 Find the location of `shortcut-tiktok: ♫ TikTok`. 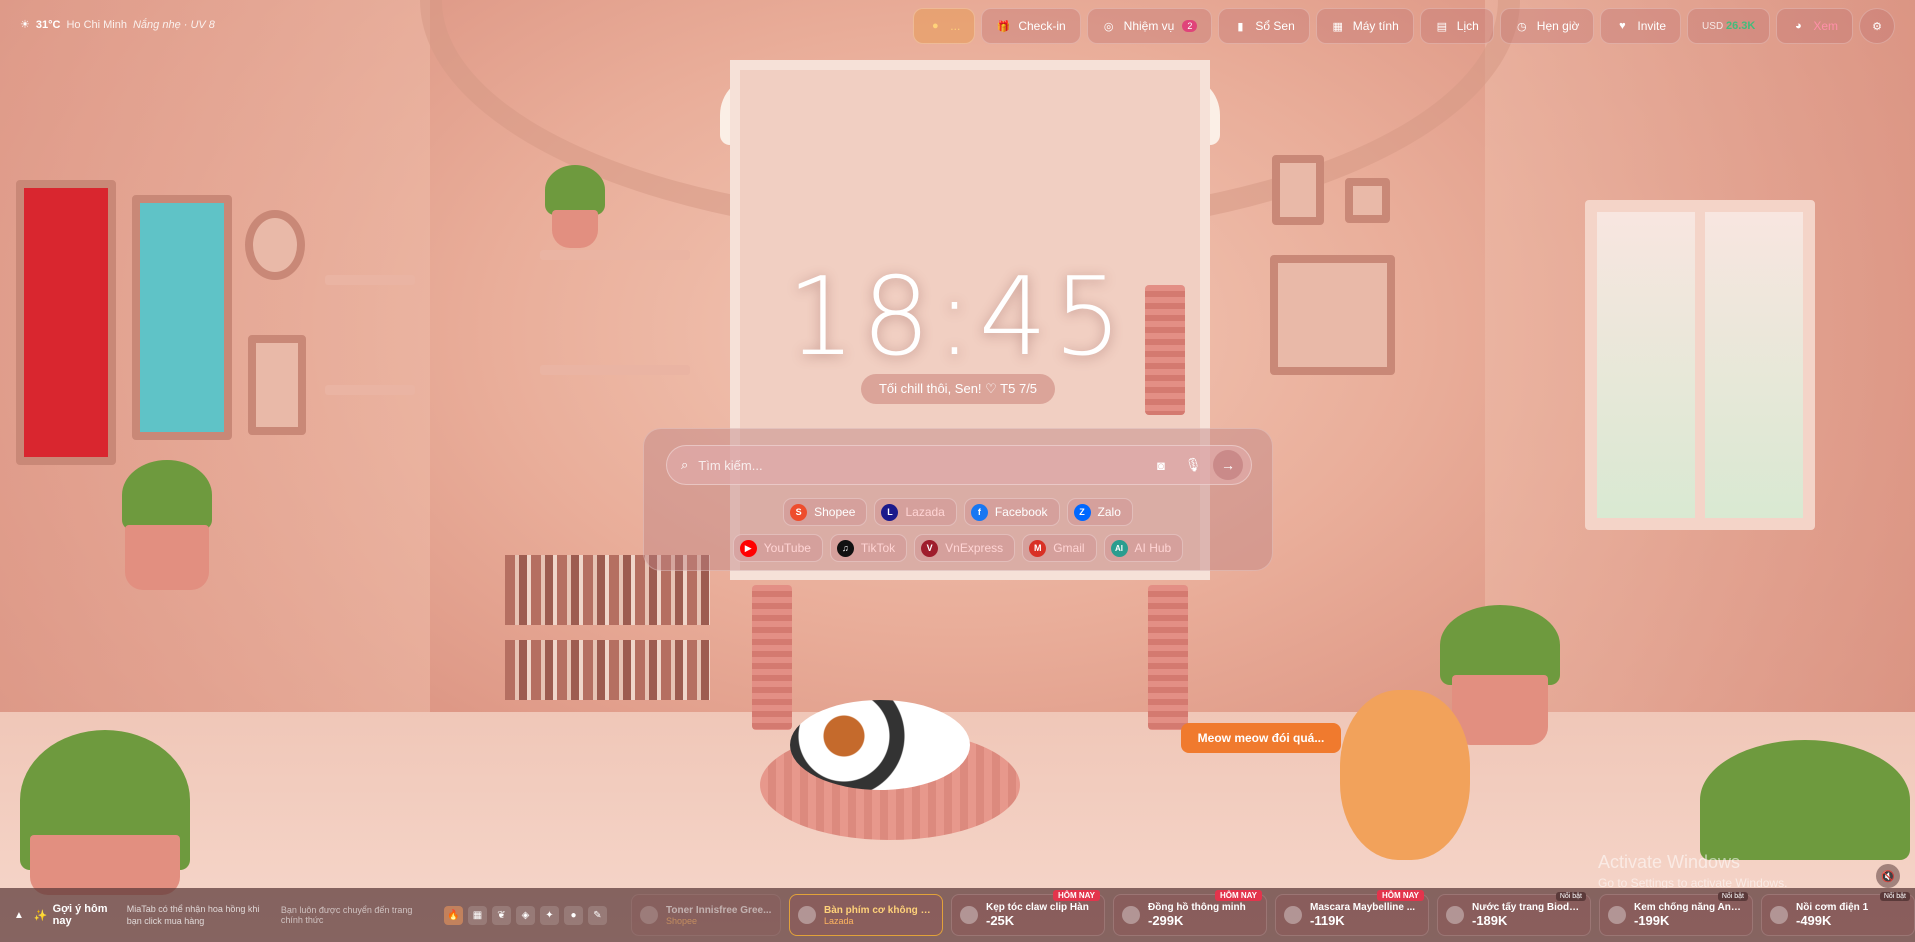

shortcut-tiktok: ♫ TikTok is located at coordinates (868, 548).